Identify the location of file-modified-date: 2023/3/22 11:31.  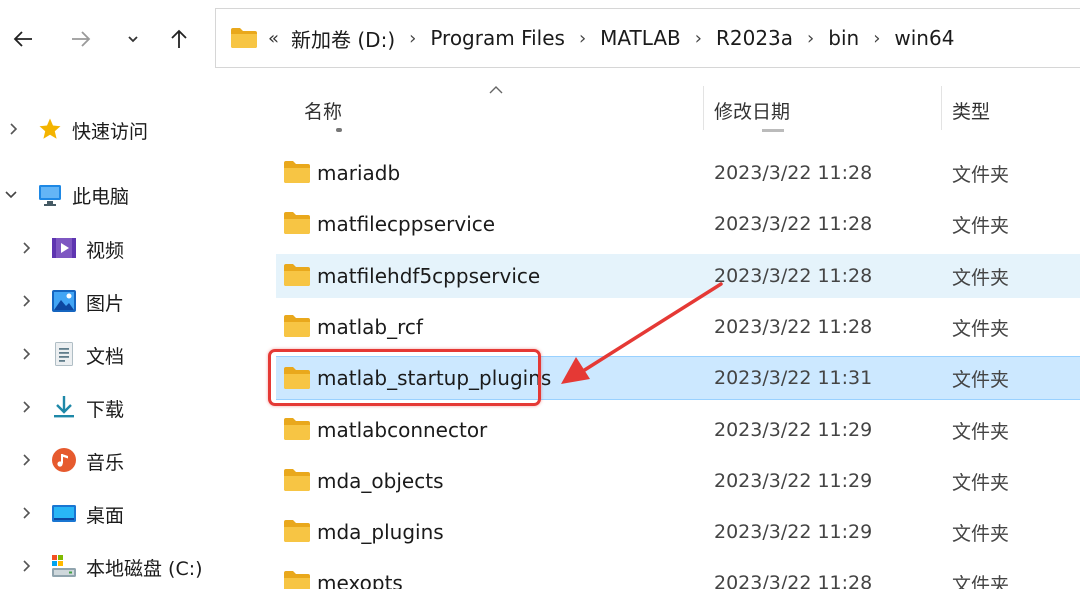
(793, 378).